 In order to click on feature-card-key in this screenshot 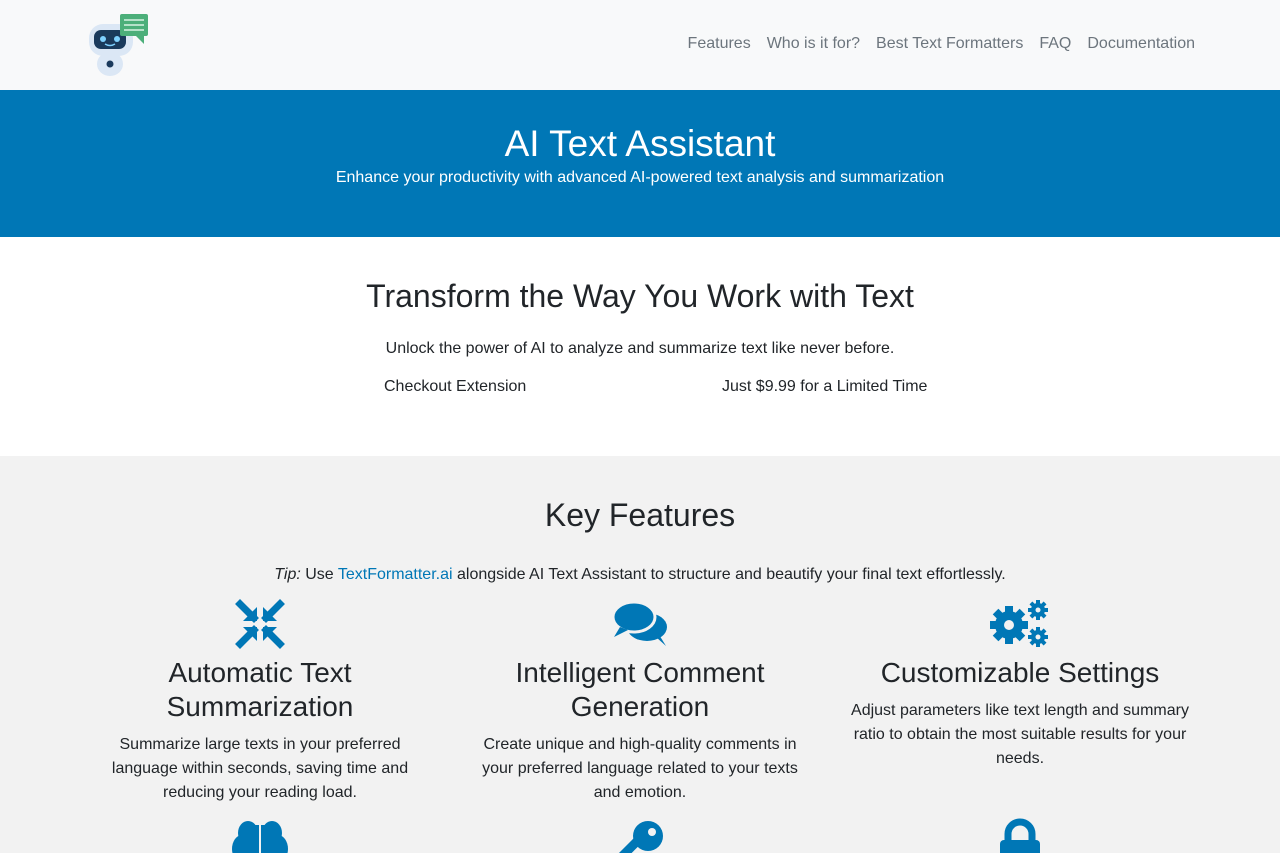, I will do `click(640, 834)`.